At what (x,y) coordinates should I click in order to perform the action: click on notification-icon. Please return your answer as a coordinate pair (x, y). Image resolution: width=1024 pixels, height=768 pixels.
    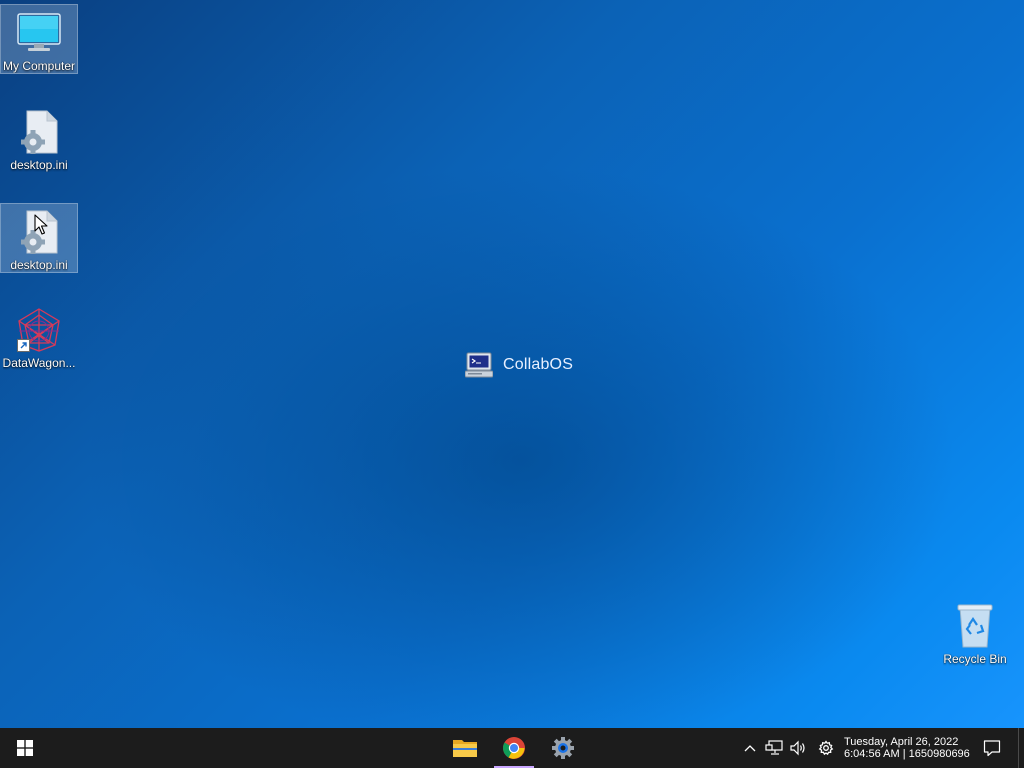
    Looking at the image, I should click on (992, 748).